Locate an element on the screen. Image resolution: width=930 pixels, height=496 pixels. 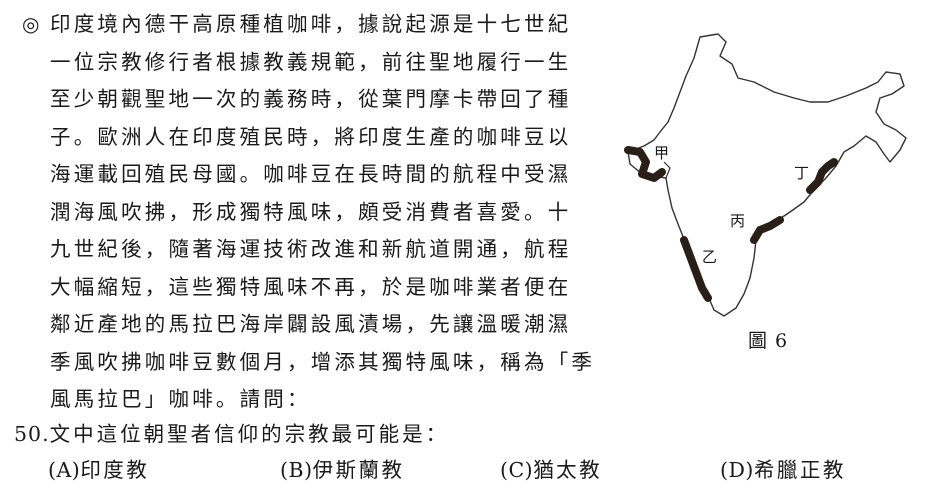
option-letter: (B) is located at coordinates (296, 470).